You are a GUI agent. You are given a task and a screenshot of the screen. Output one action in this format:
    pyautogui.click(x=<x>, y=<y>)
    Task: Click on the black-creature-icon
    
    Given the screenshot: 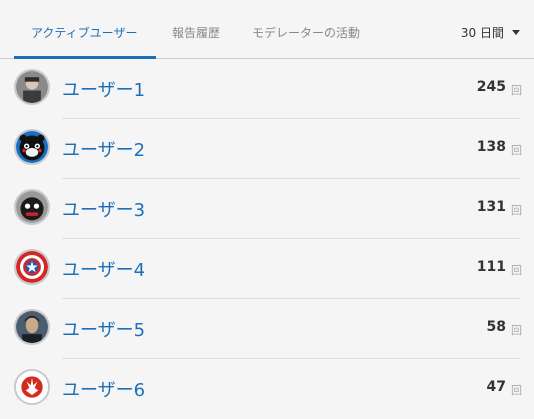 What is the action you would take?
    pyautogui.click(x=32, y=207)
    